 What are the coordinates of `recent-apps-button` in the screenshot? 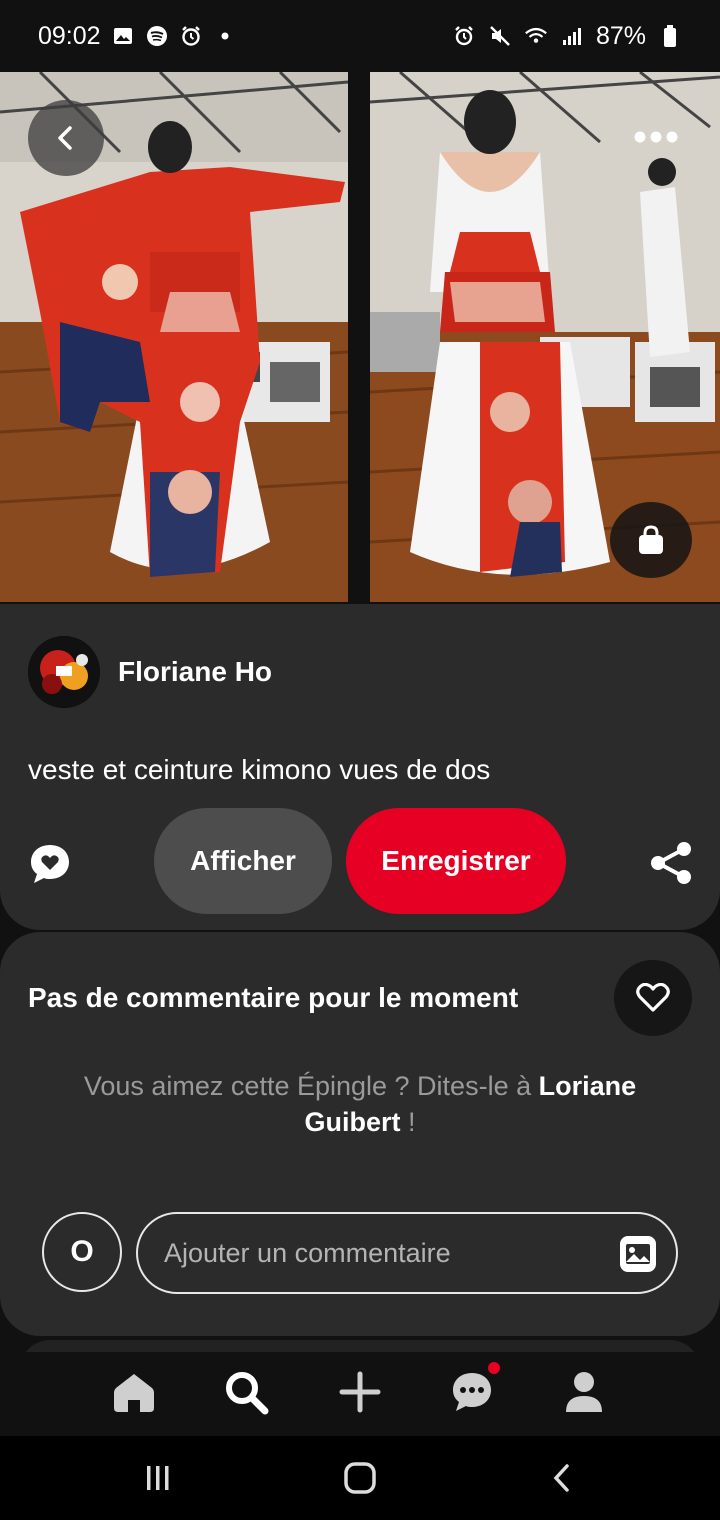 It's located at (158, 1478).